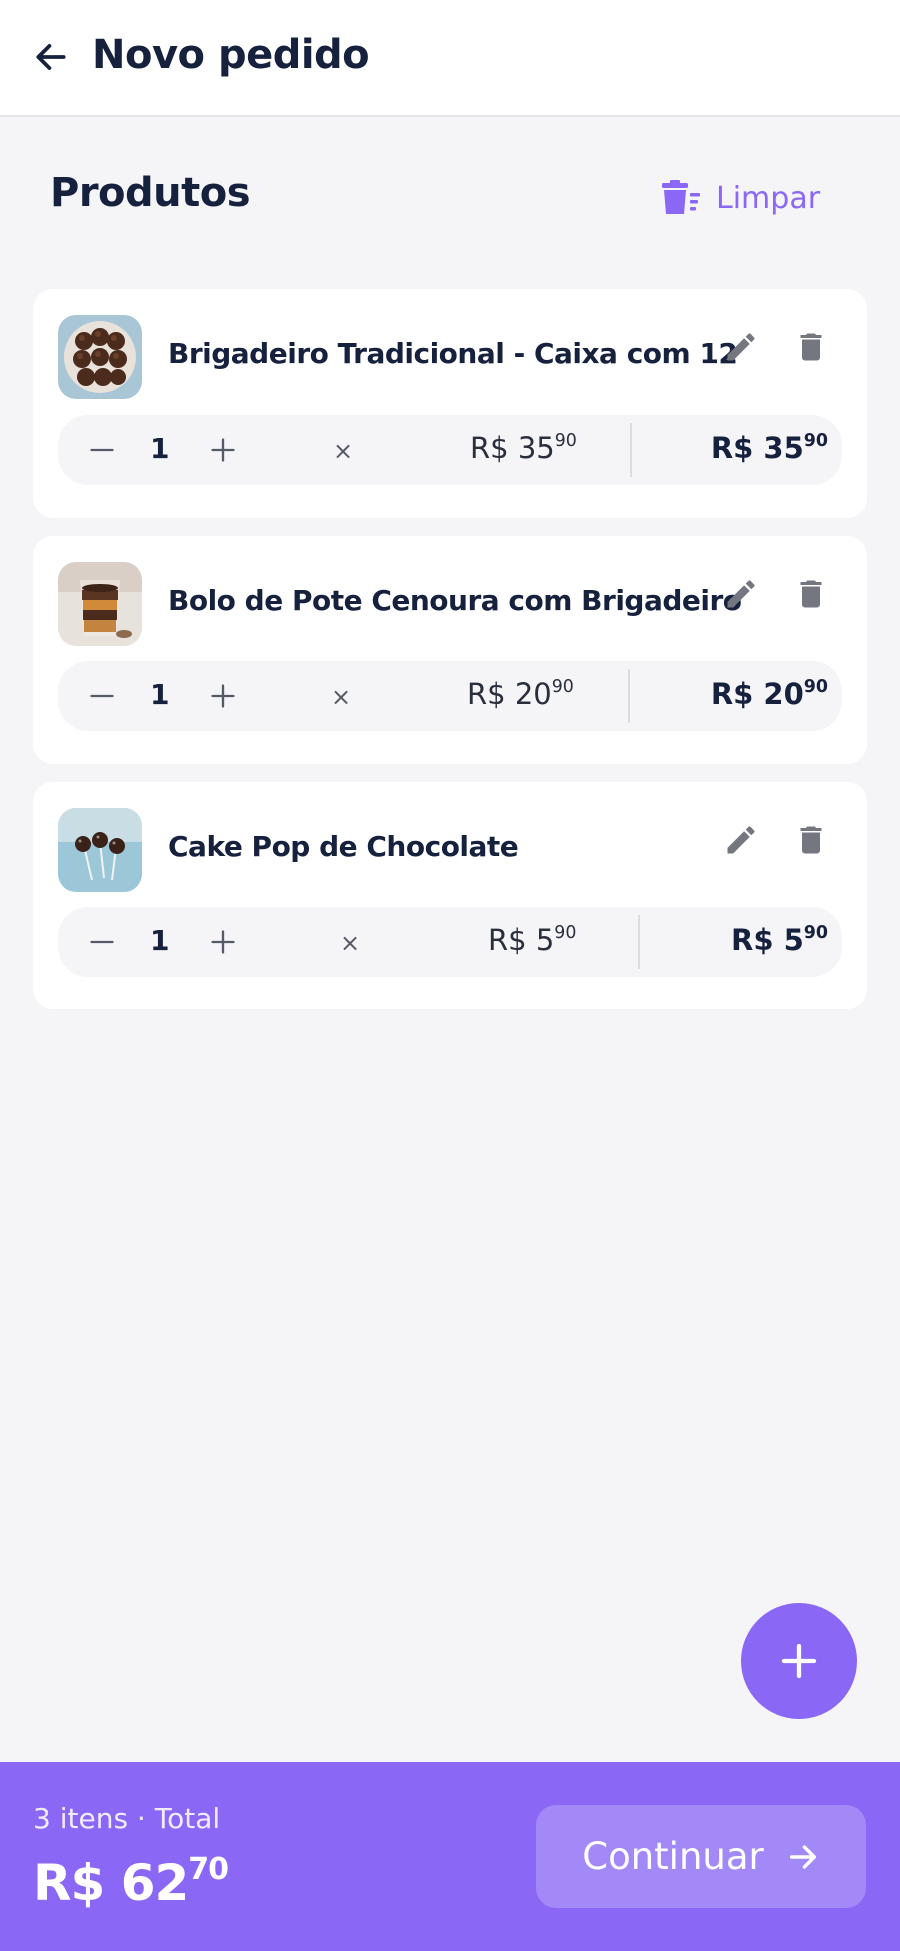 This screenshot has width=900, height=1951. I want to click on clear-label: Limpar, so click(768, 198).